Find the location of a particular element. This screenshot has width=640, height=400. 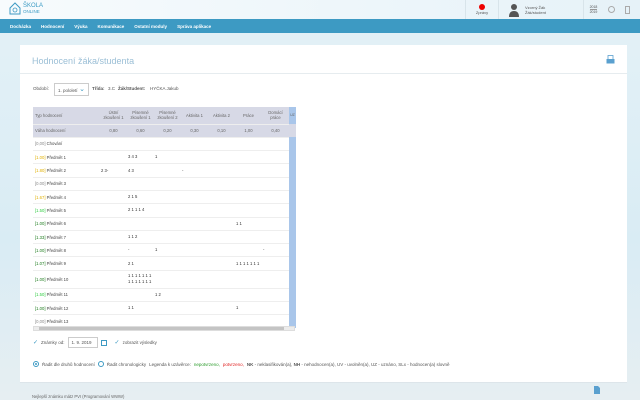

subject-name: Předmět 7 is located at coordinates (56, 237).